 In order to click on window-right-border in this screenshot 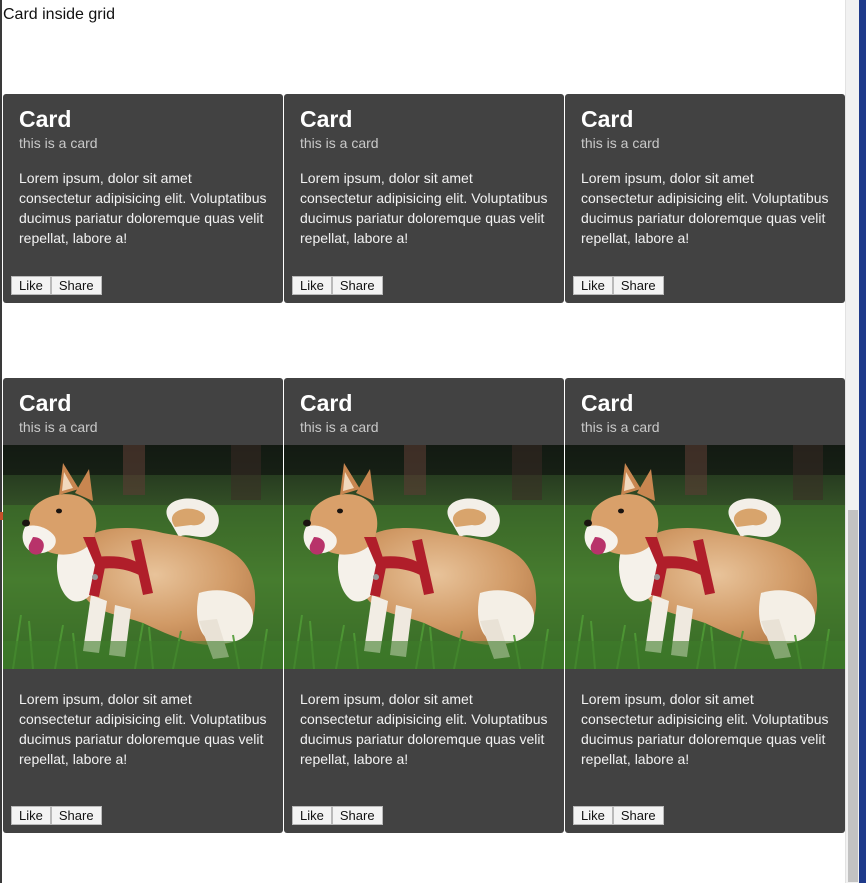, I will do `click(862, 441)`.